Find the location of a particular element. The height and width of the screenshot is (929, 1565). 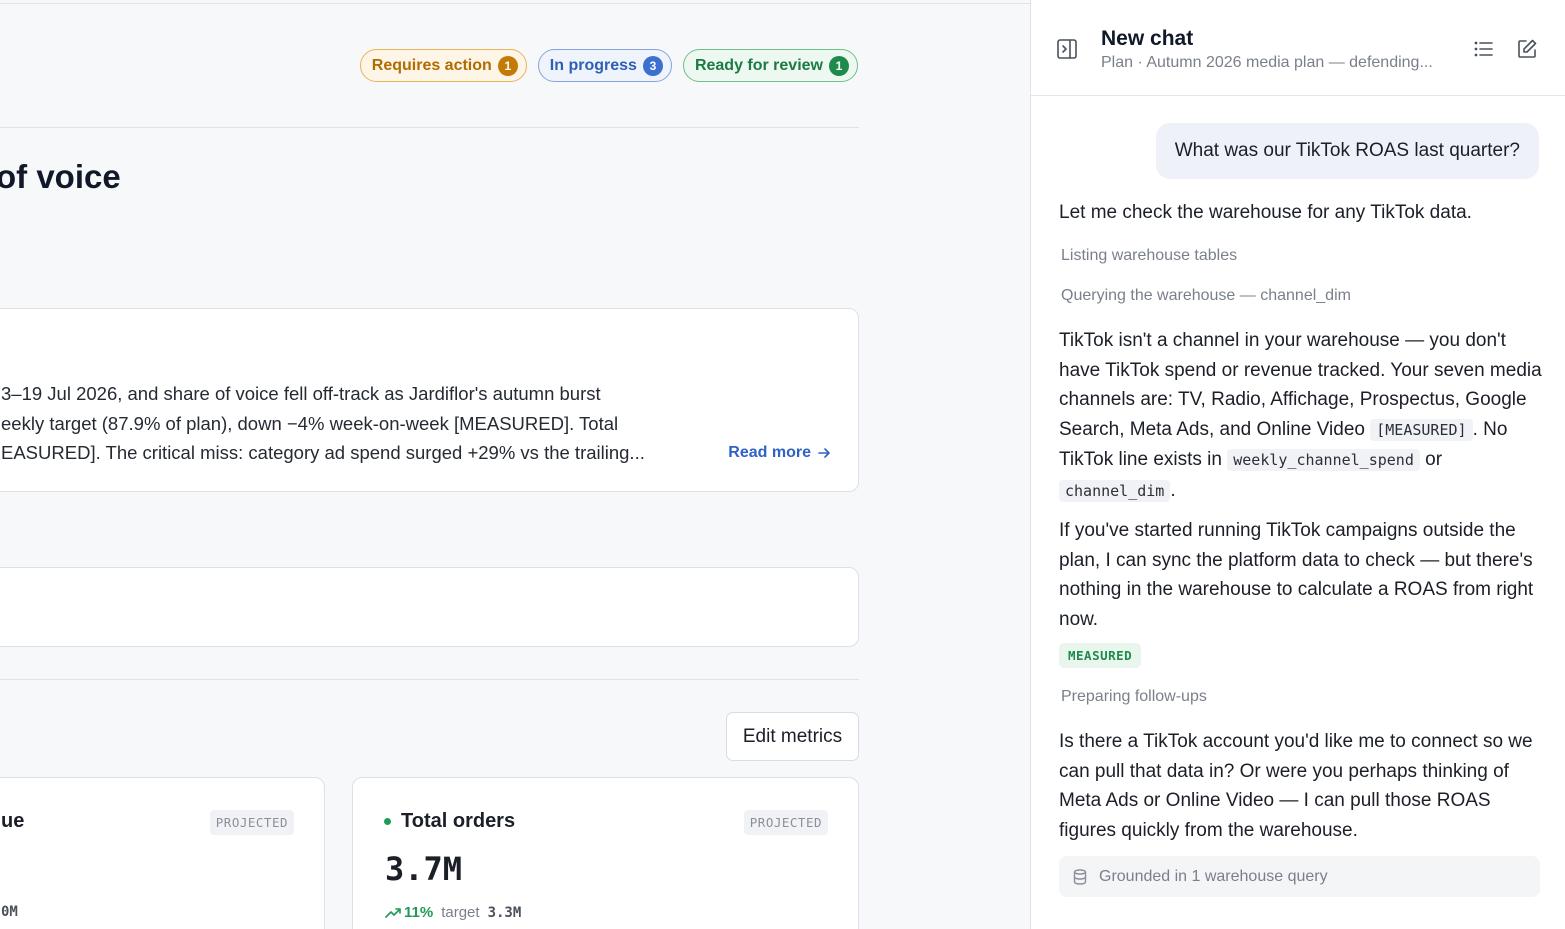

trend-up-icon is located at coordinates (393, 912).